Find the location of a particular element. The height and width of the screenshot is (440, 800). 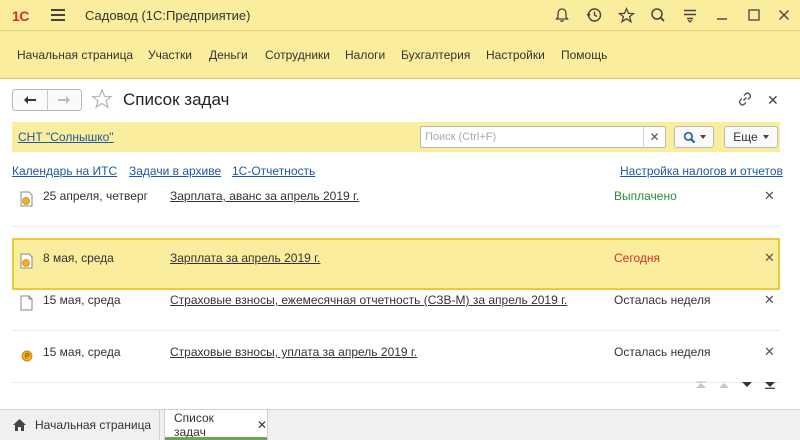

section-employees: Сотрудники is located at coordinates (297, 55).